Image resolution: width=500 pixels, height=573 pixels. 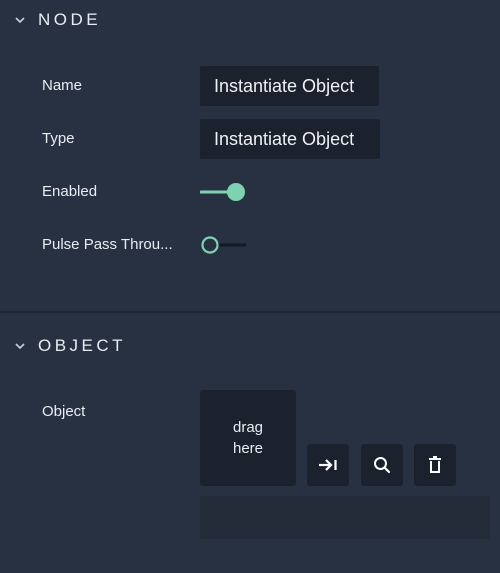 I want to click on section-title-object: OBJECT, so click(x=82, y=345).